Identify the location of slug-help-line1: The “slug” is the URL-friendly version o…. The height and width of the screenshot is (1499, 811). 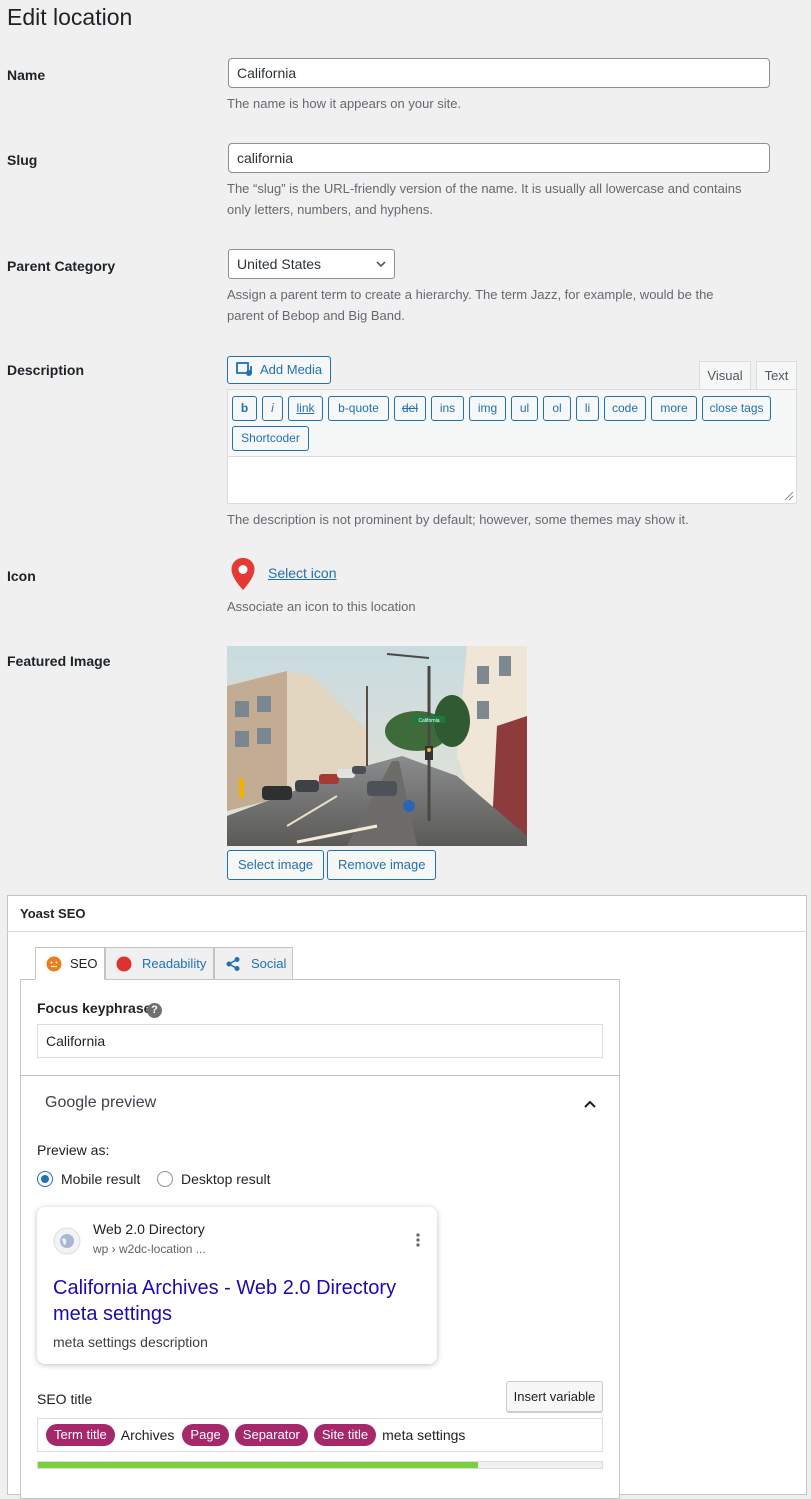
(484, 188).